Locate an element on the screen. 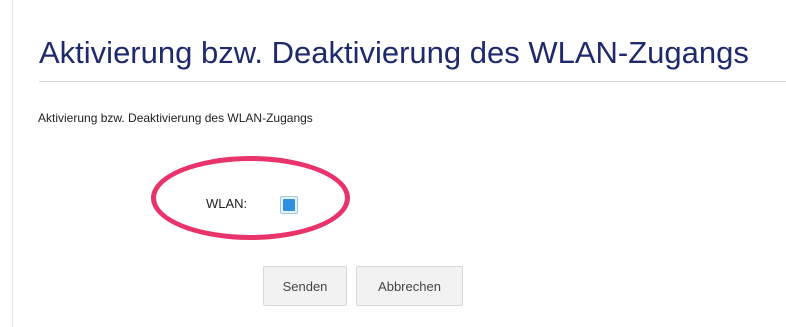 Image resolution: width=786 pixels, height=327 pixels. left-border-line is located at coordinates (12, 163).